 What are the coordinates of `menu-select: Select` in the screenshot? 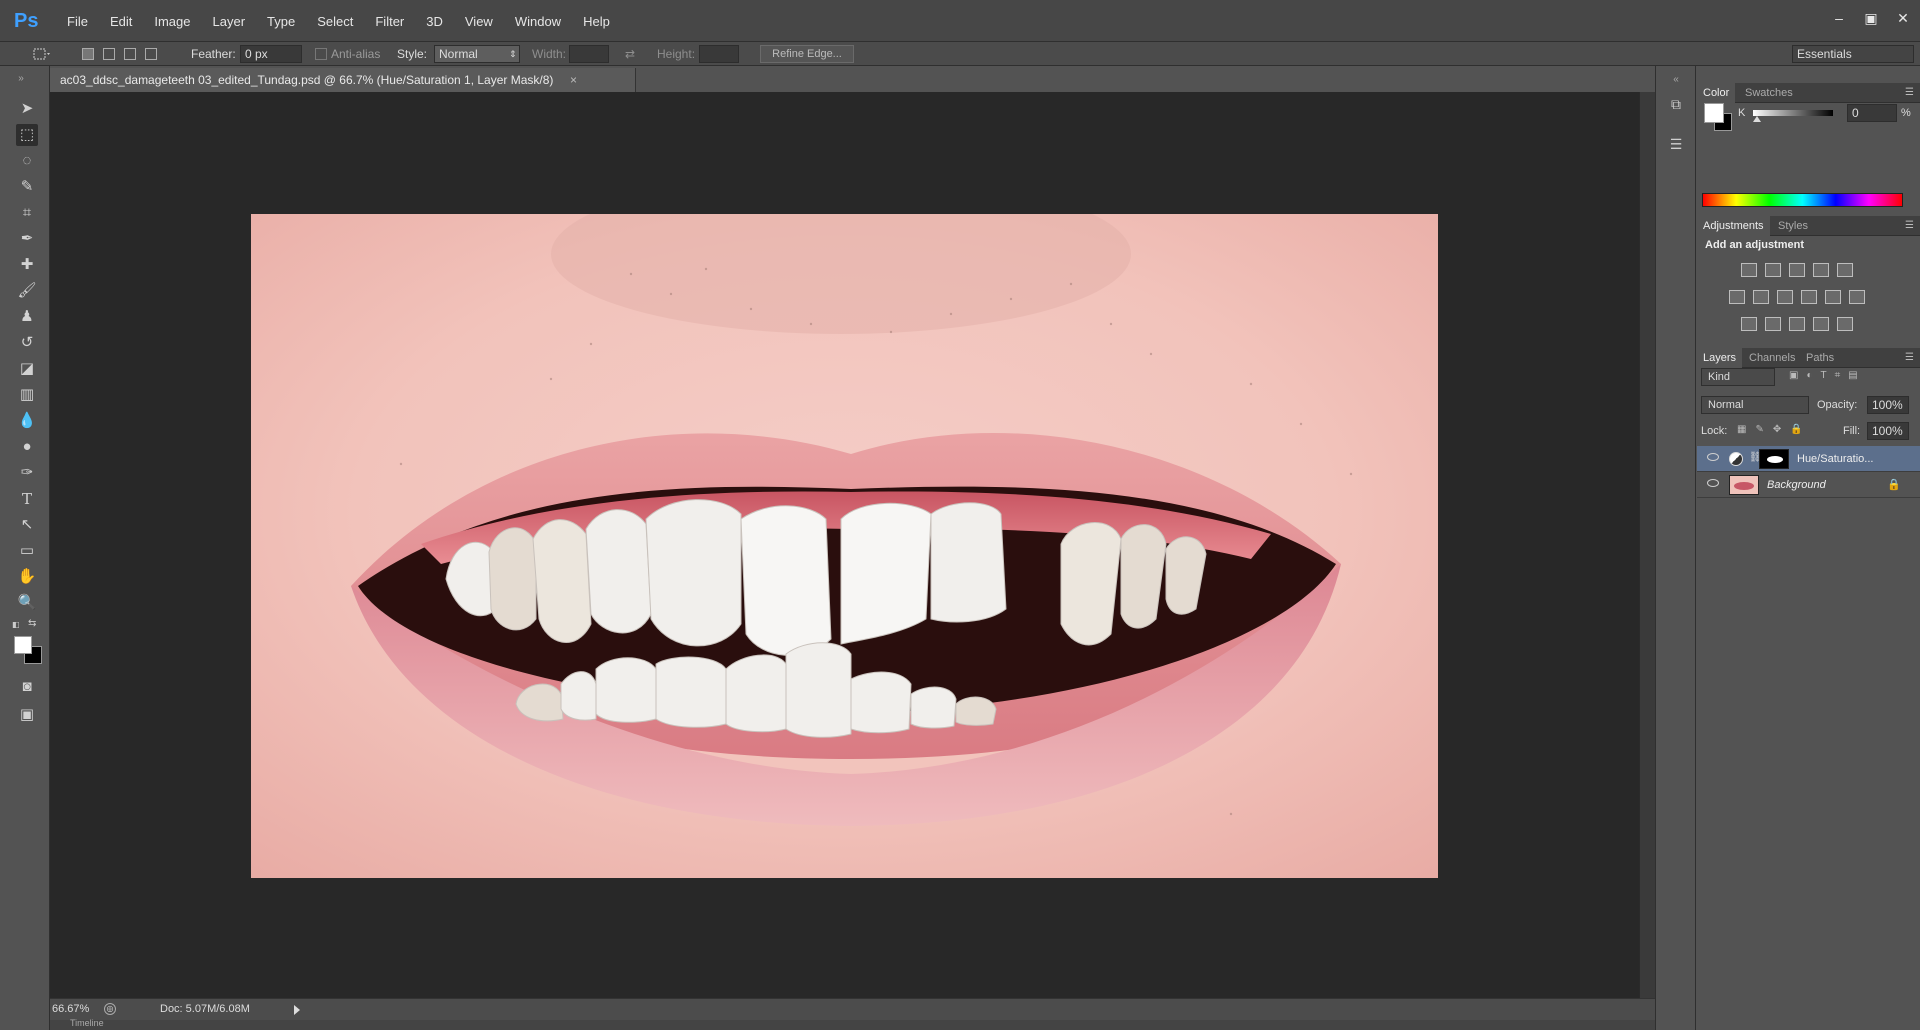 It's located at (335, 22).